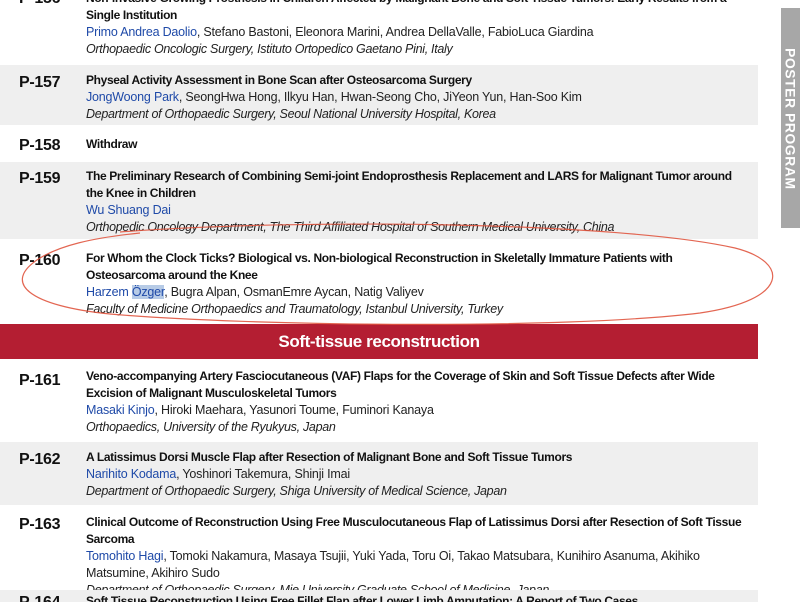 The image size is (800, 602). I want to click on presenter-name: Masaki Kinjo, so click(120, 410).